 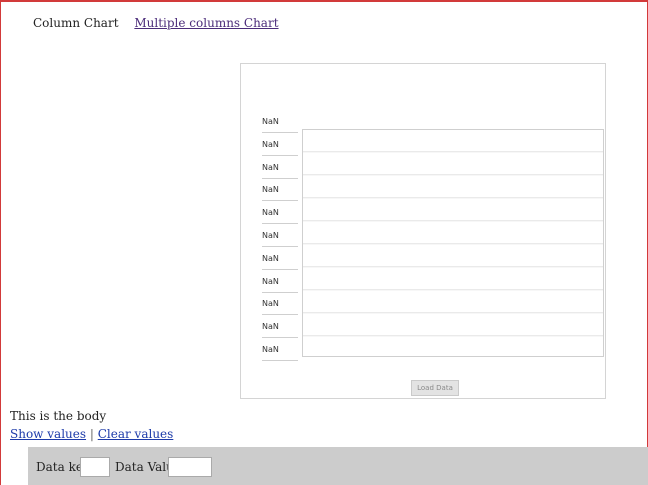 I want to click on body-text: This is the body, so click(x=58, y=416).